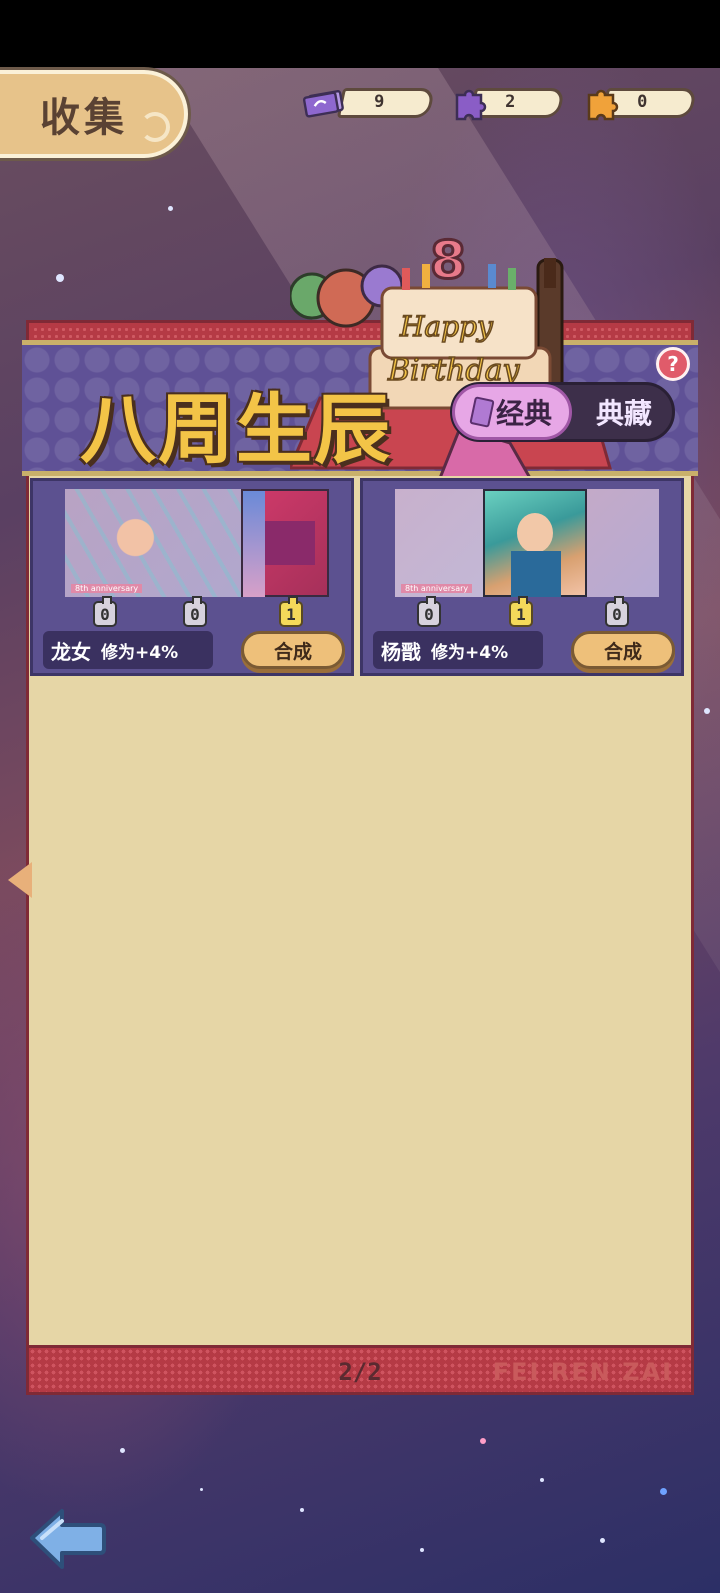 The image size is (720, 1593). I want to click on art-piece-1-figure, so click(153, 543).